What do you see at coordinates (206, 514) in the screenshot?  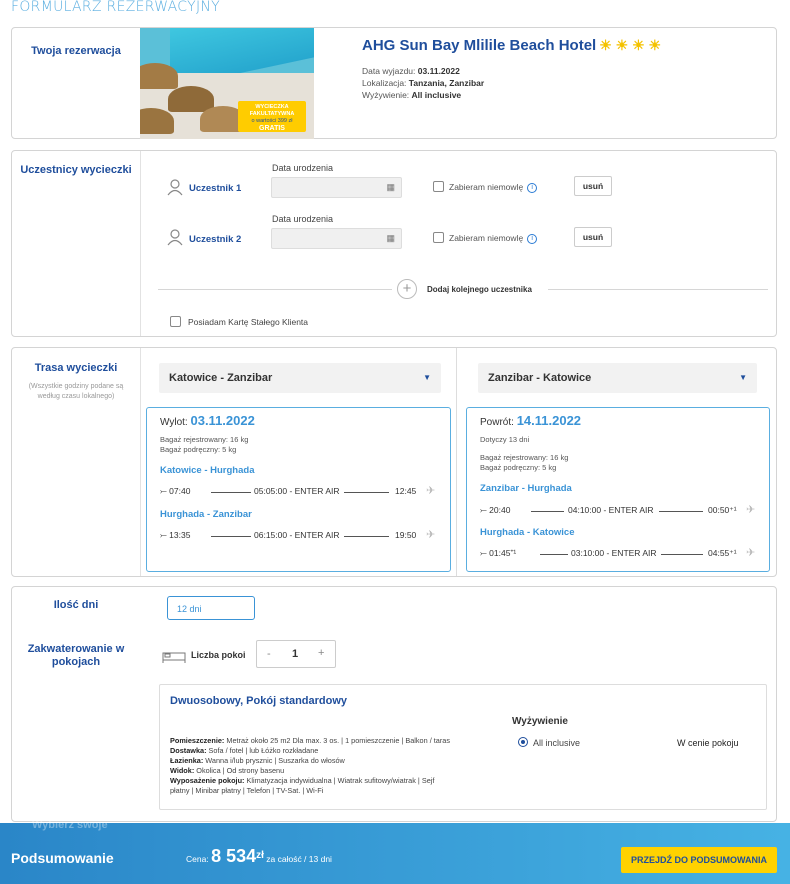 I see `leg-route: Hurghada - Zanzibar` at bounding box center [206, 514].